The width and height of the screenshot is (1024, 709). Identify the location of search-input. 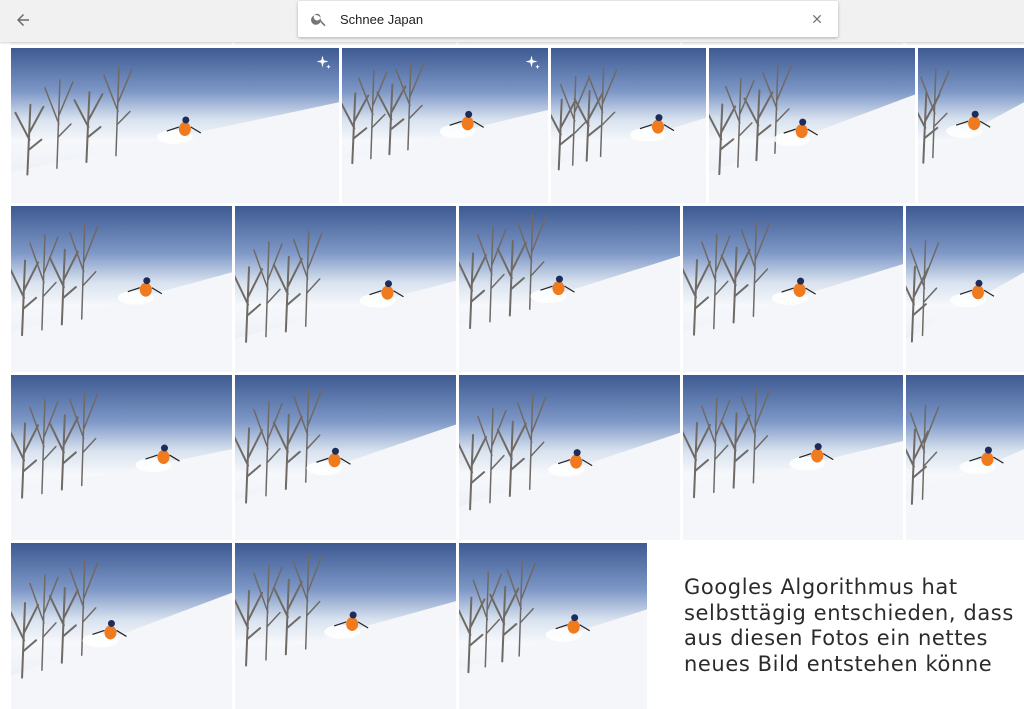
(560, 19).